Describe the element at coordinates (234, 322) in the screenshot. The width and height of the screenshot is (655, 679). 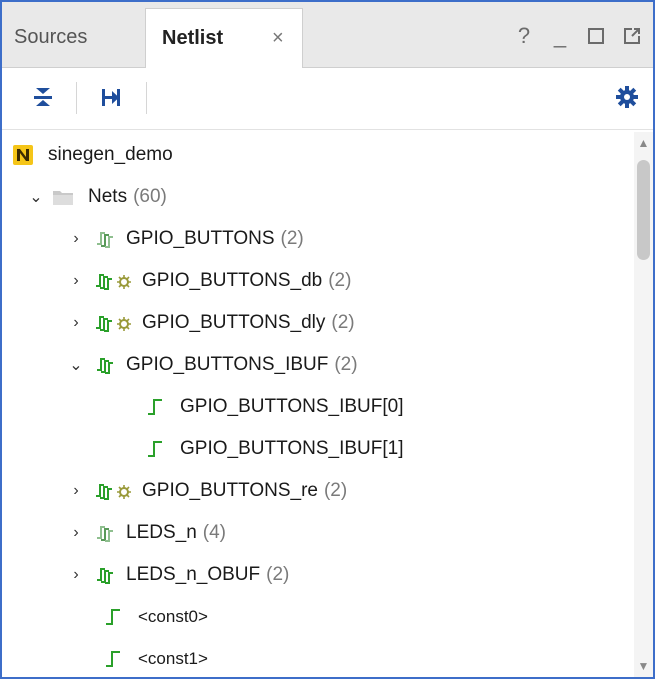
I see `tree-item-label: GPIO_BUTTONS_dly` at that location.